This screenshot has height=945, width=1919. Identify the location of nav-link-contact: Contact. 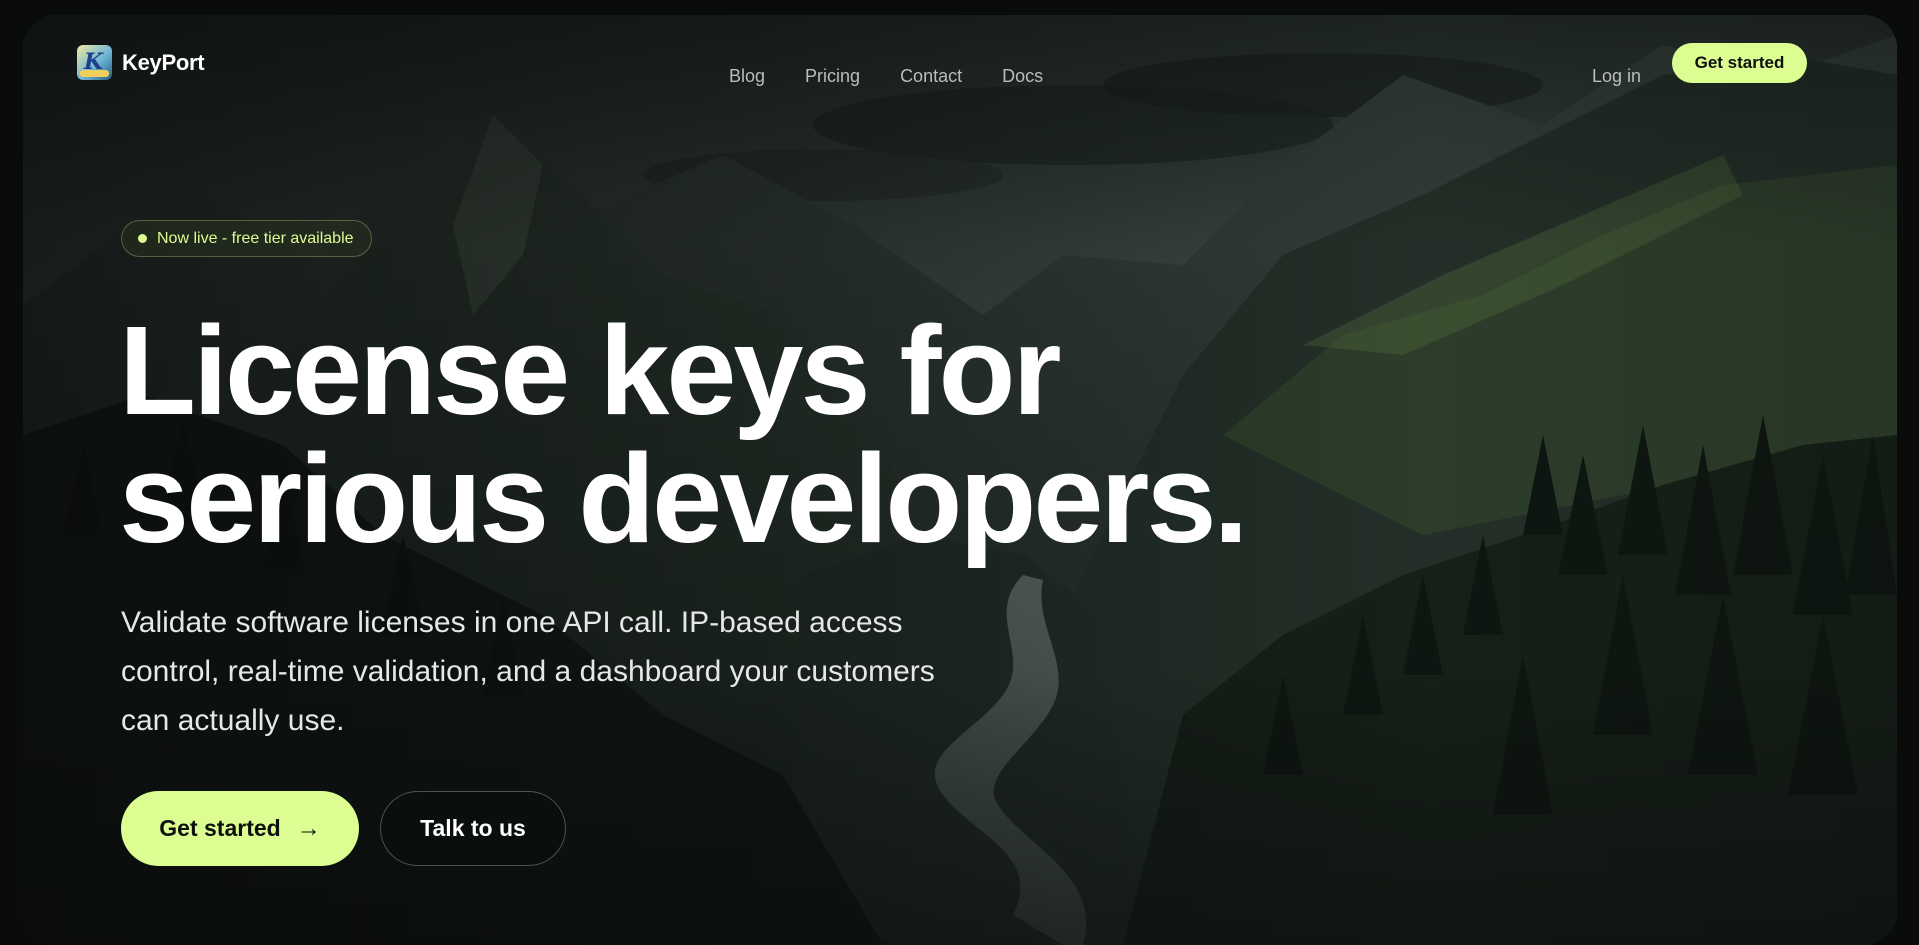
(931, 76).